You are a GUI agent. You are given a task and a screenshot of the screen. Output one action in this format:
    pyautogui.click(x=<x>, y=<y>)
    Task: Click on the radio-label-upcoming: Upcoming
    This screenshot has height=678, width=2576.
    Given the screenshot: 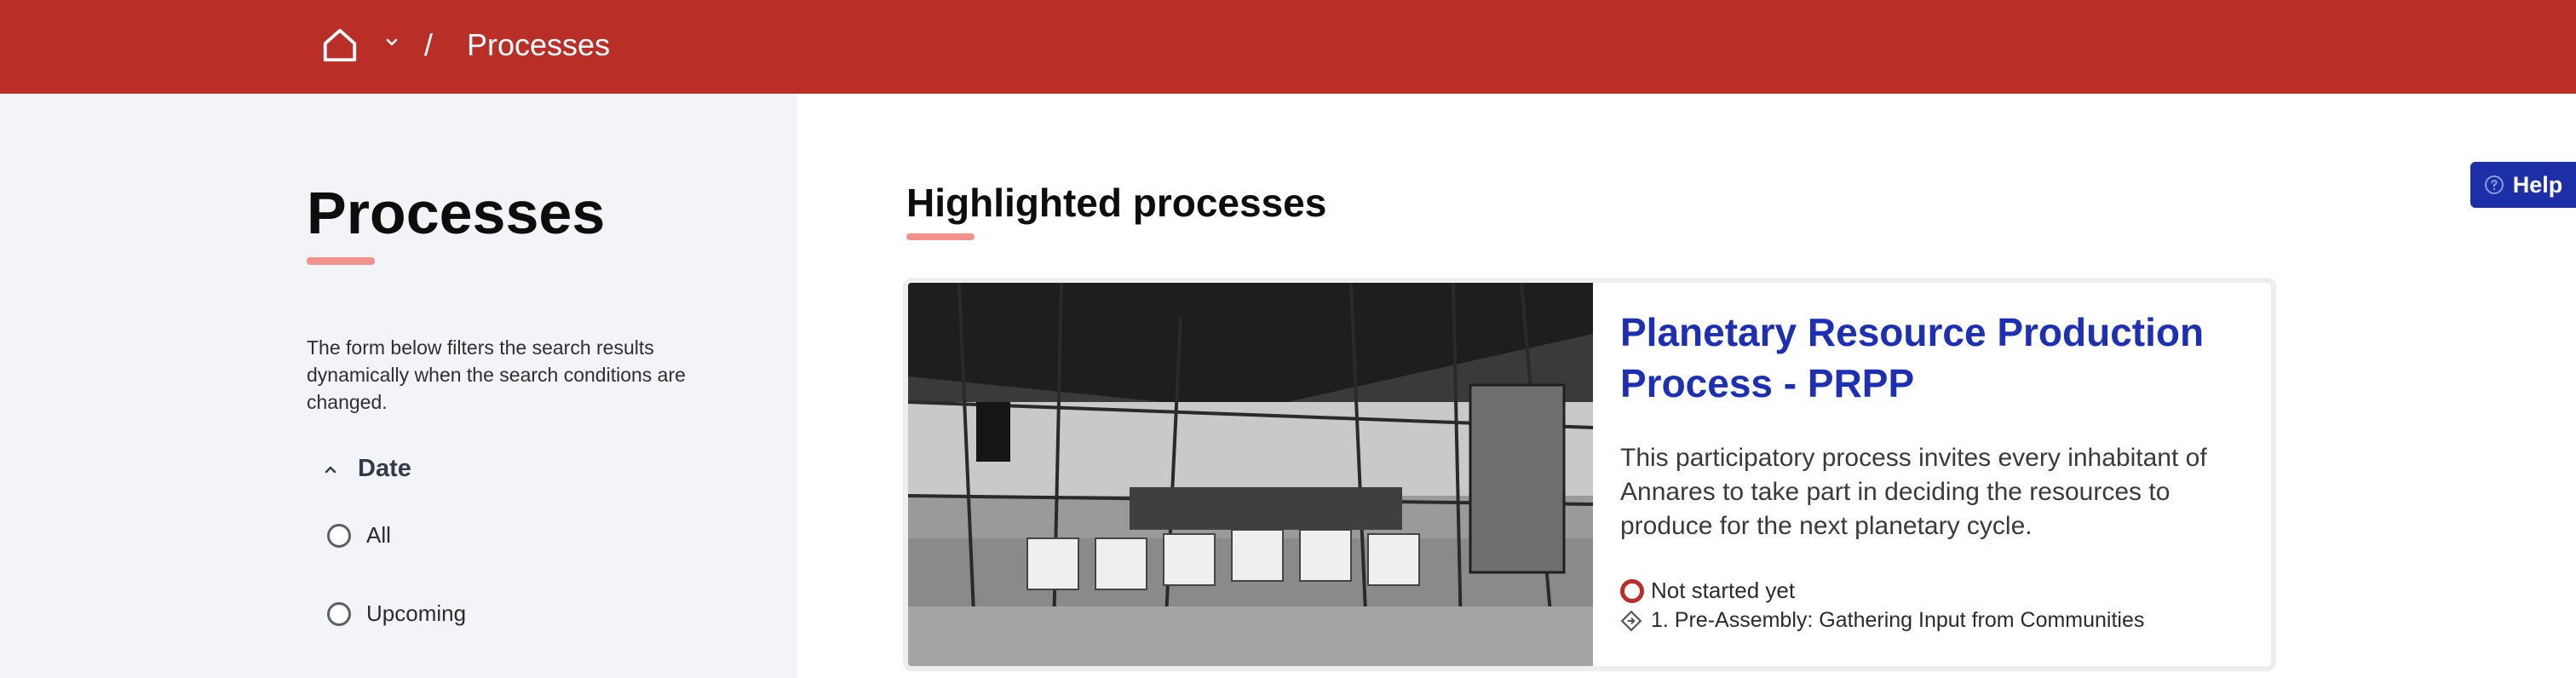 What is the action you would take?
    pyautogui.click(x=417, y=613)
    